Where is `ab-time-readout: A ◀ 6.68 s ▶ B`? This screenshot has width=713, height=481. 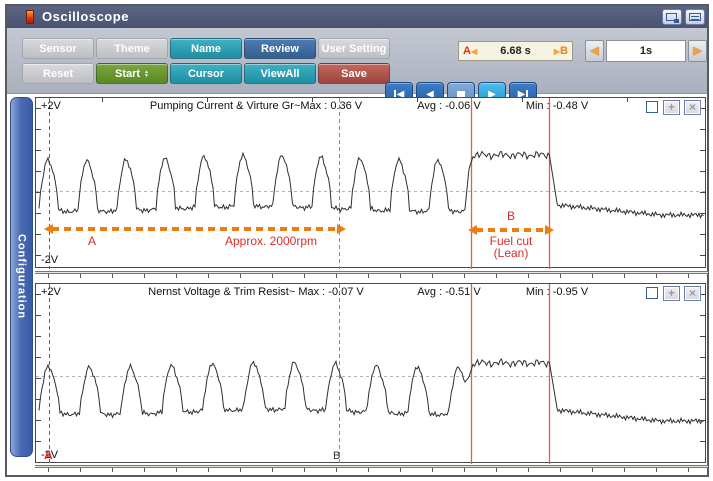 ab-time-readout: A ◀ 6.68 s ▶ B is located at coordinates (515, 51).